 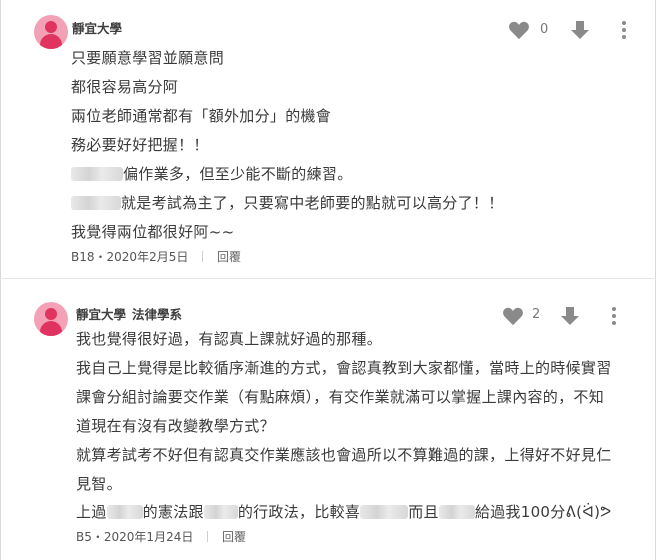 What do you see at coordinates (536, 314) in the screenshot?
I see `like-count: 2` at bounding box center [536, 314].